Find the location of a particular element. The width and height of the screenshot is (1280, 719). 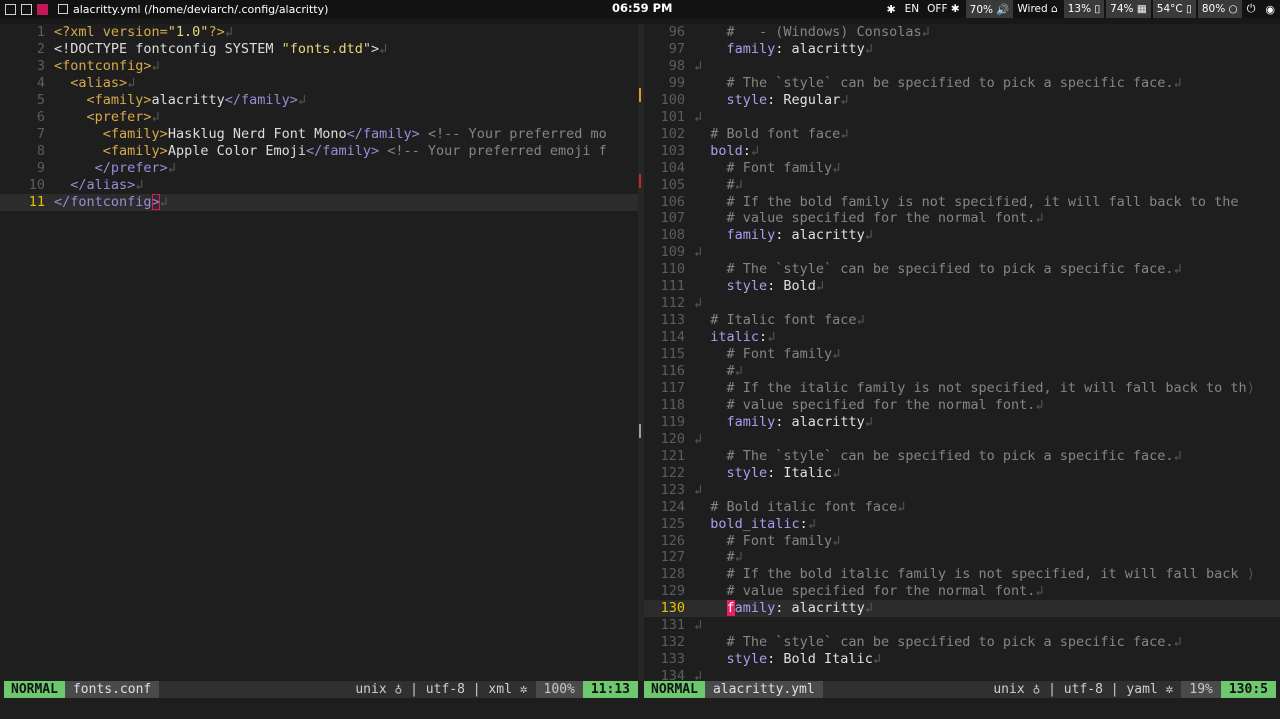

code-line: 100 style: Regular↲ is located at coordinates (962, 100).